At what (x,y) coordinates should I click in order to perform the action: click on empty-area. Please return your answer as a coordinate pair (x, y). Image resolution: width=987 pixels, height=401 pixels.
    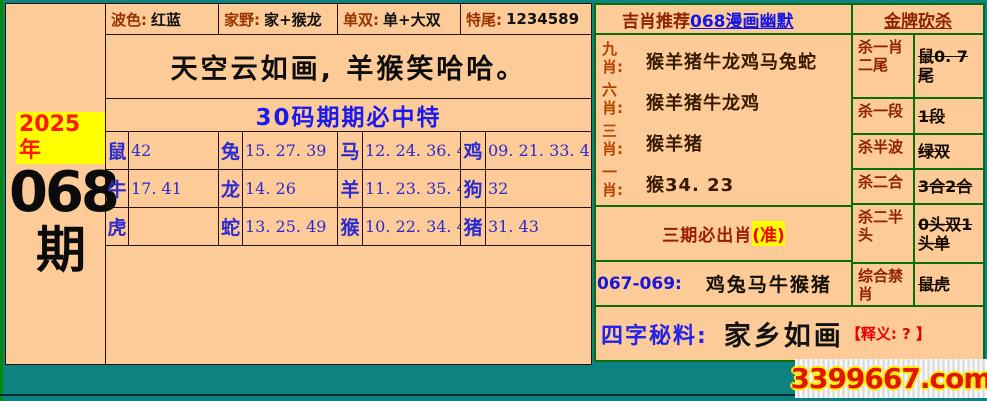
    Looking at the image, I should click on (348, 305).